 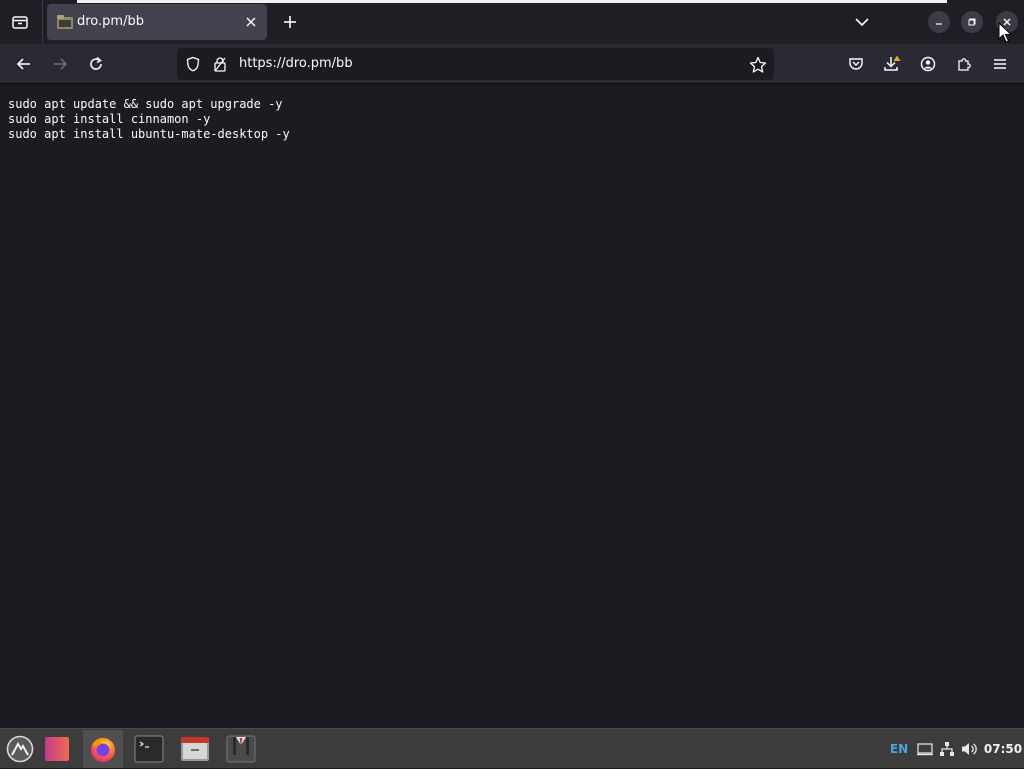 I want to click on taskbar-terminal, so click(x=149, y=749).